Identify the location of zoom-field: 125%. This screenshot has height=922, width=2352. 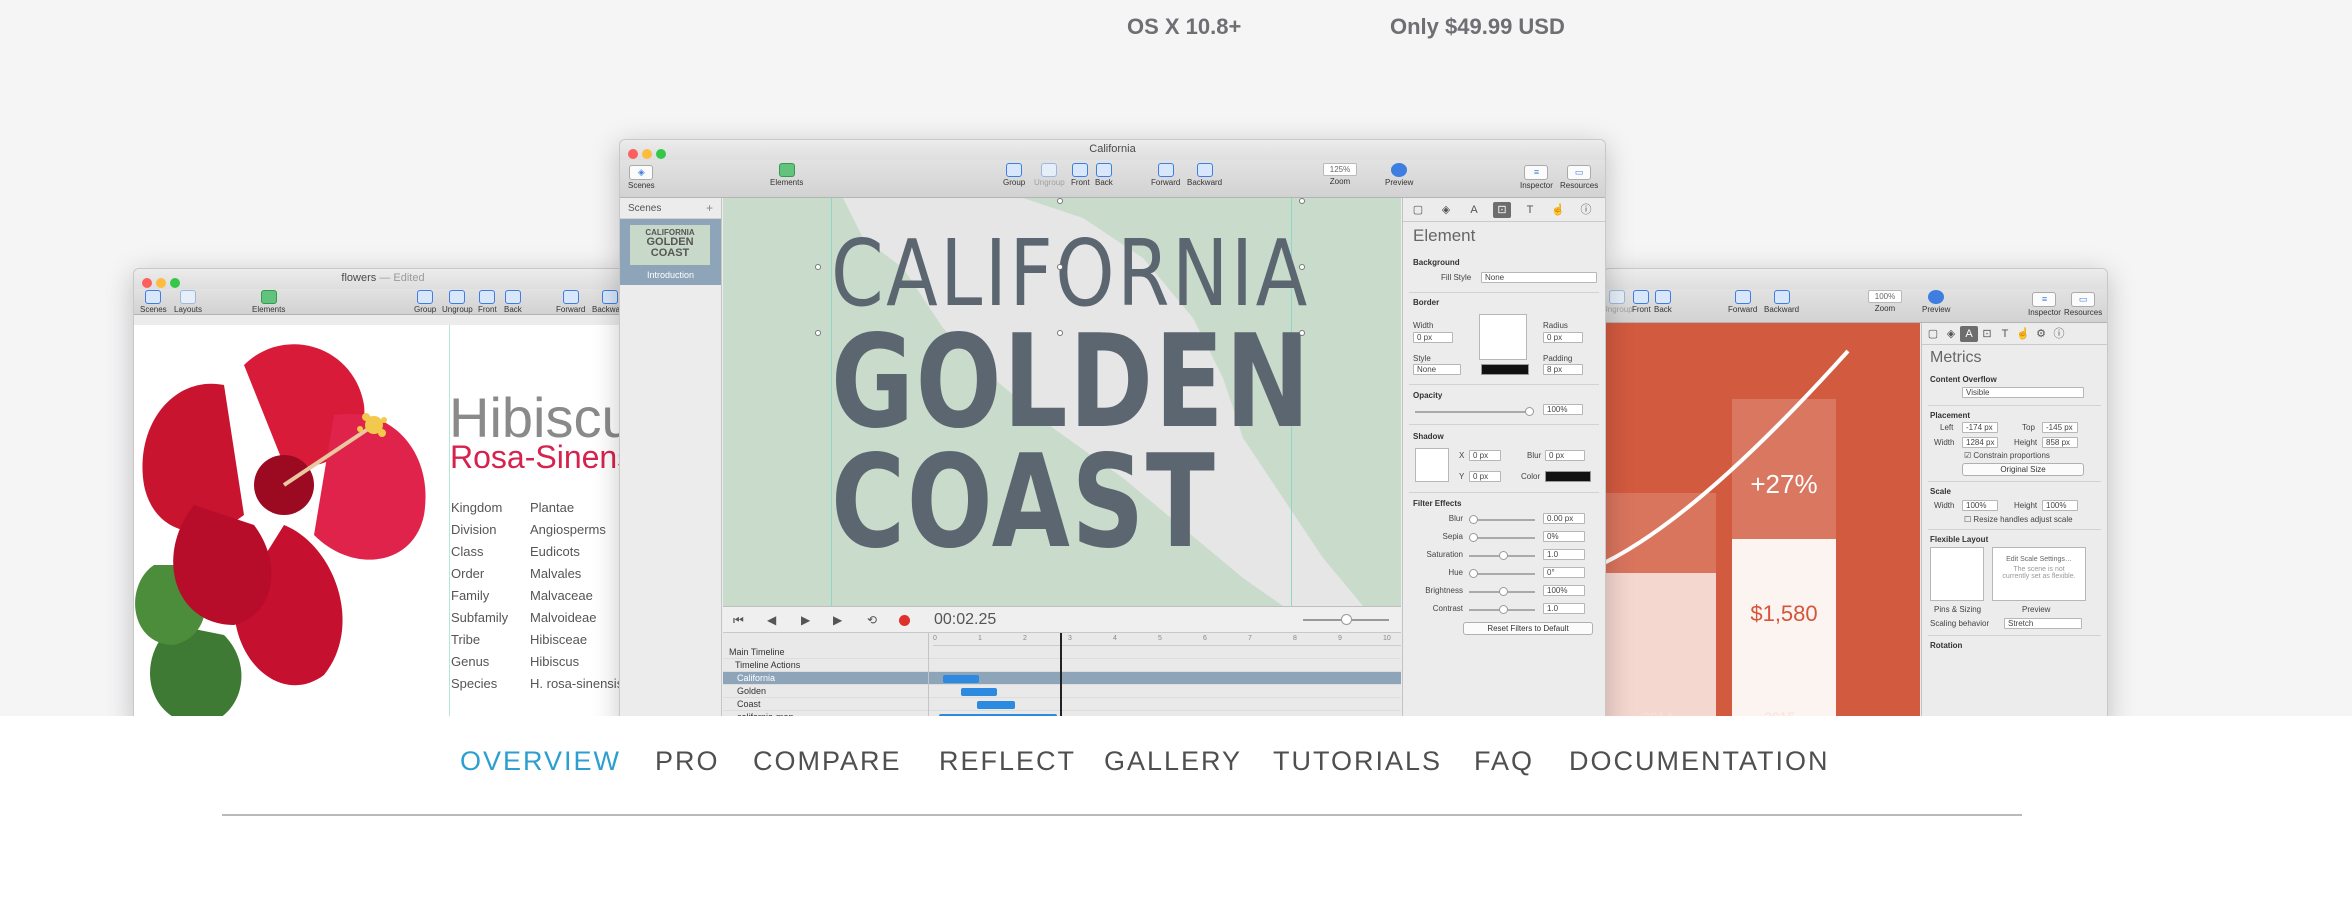
(1340, 169).